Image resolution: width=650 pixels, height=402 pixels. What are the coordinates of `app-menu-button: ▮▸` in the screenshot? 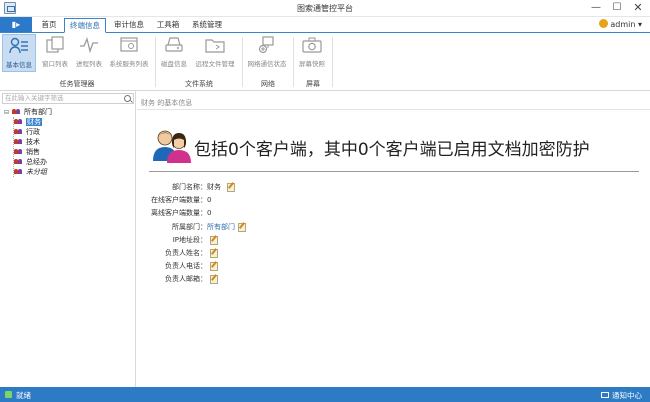 It's located at (16, 24).